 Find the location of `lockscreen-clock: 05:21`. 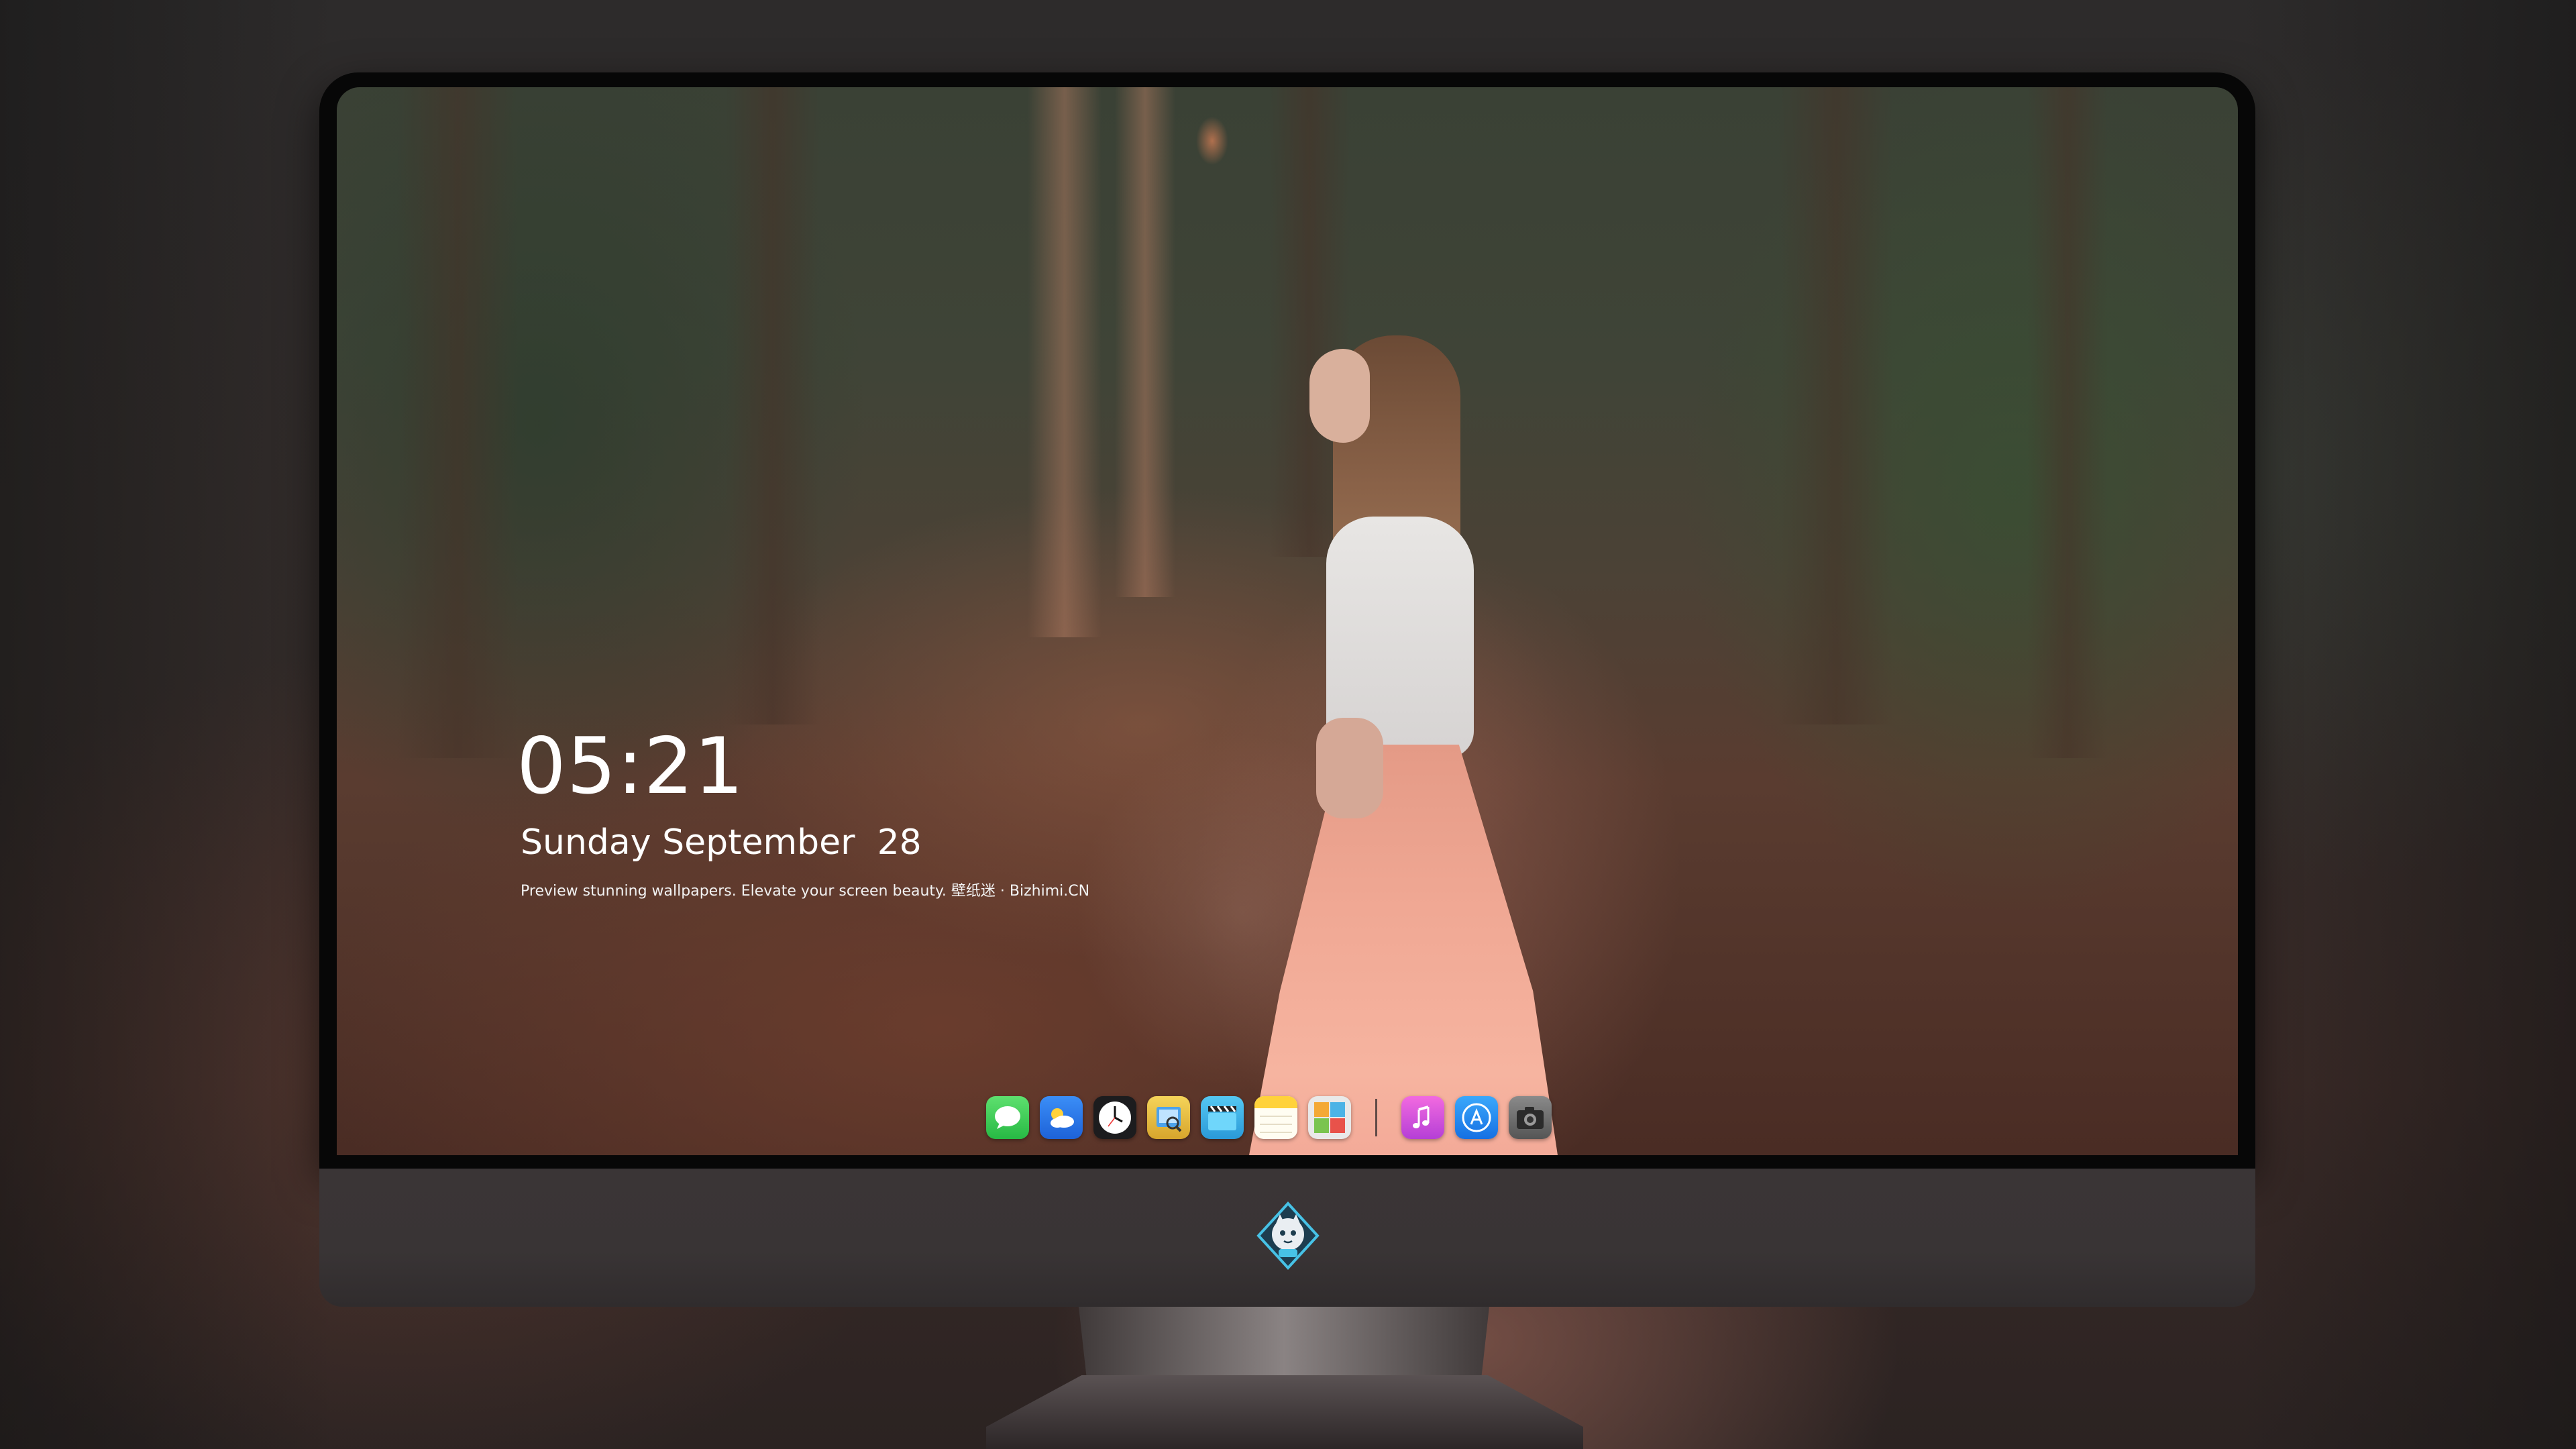

lockscreen-clock: 05:21 is located at coordinates (631, 766).